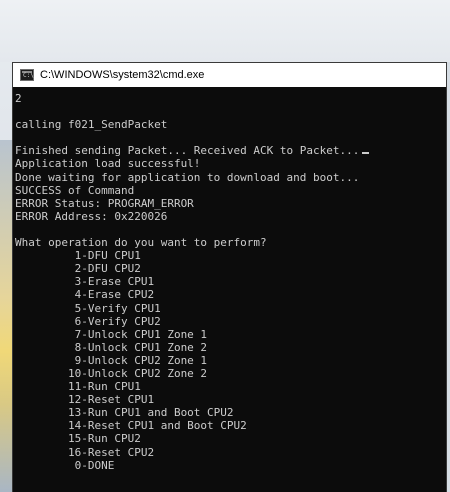 The height and width of the screenshot is (492, 450). What do you see at coordinates (230, 334) in the screenshot?
I see `console-line: 7-Unlock CPU1 Zone 1` at bounding box center [230, 334].